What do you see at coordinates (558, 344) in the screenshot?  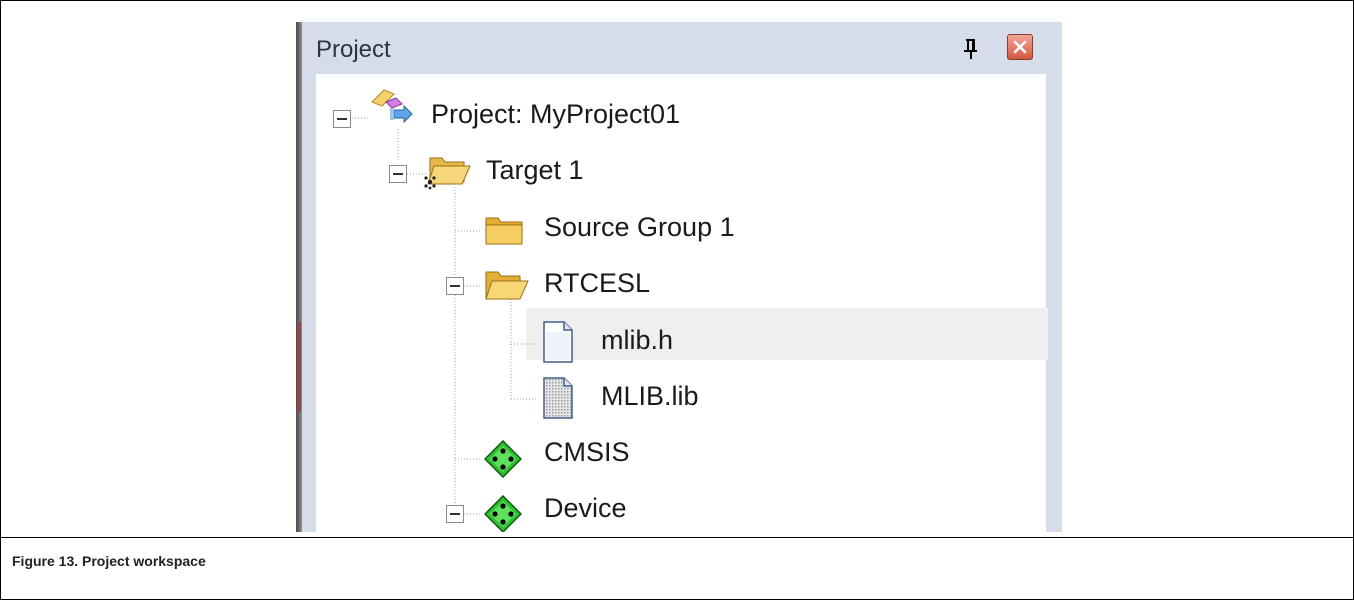 I see `file-icon` at bounding box center [558, 344].